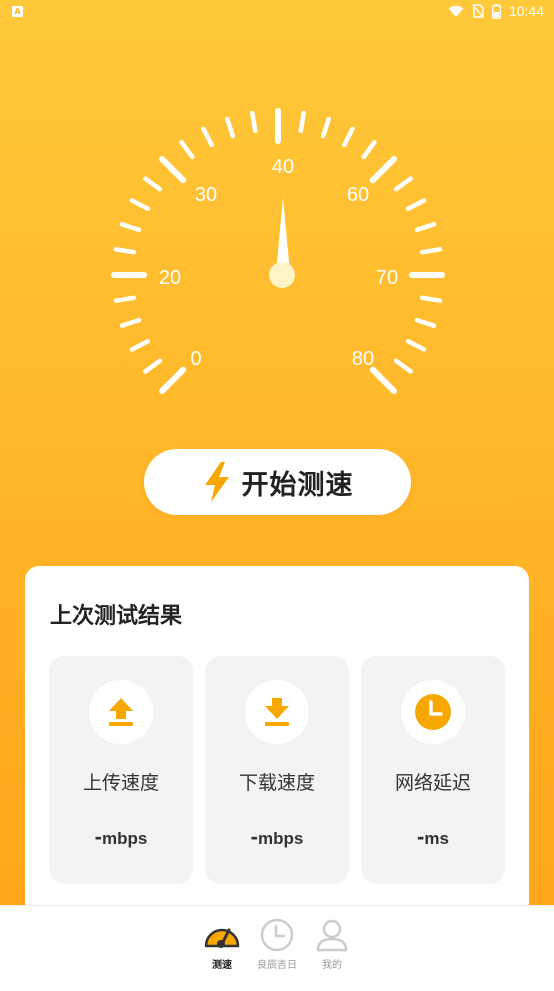  What do you see at coordinates (116, 616) in the screenshot?
I see `last-result-title: 上次测试结果` at bounding box center [116, 616].